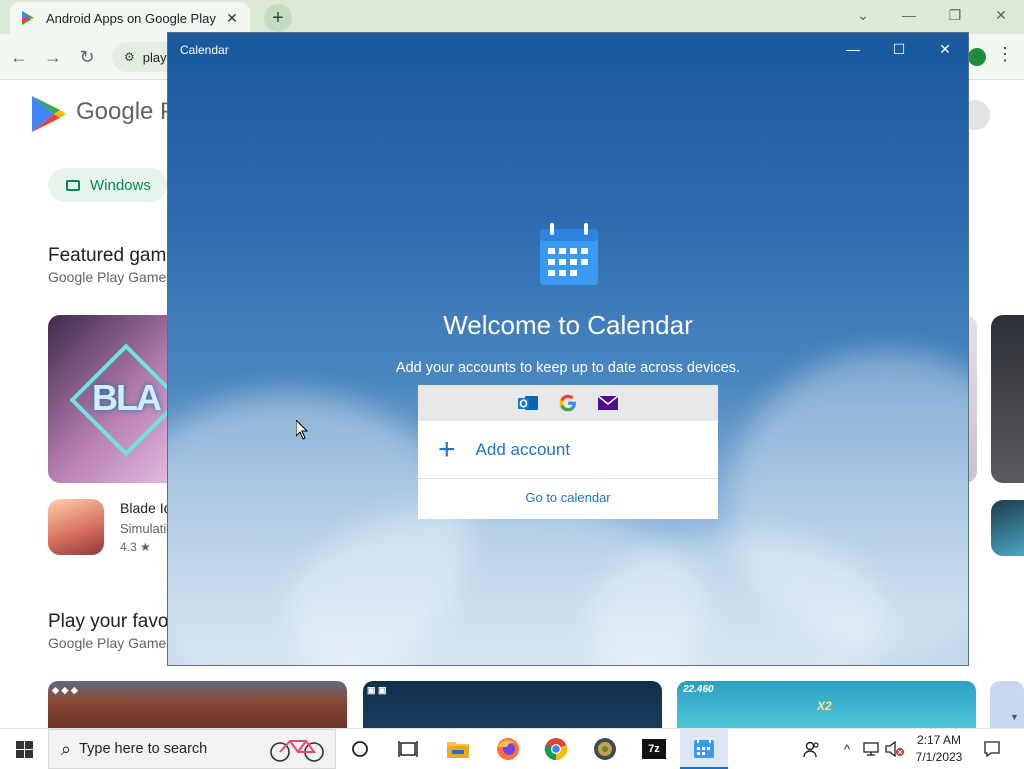 This screenshot has height=769, width=1024. I want to click on google-play-favicon-icon, so click(28, 18).